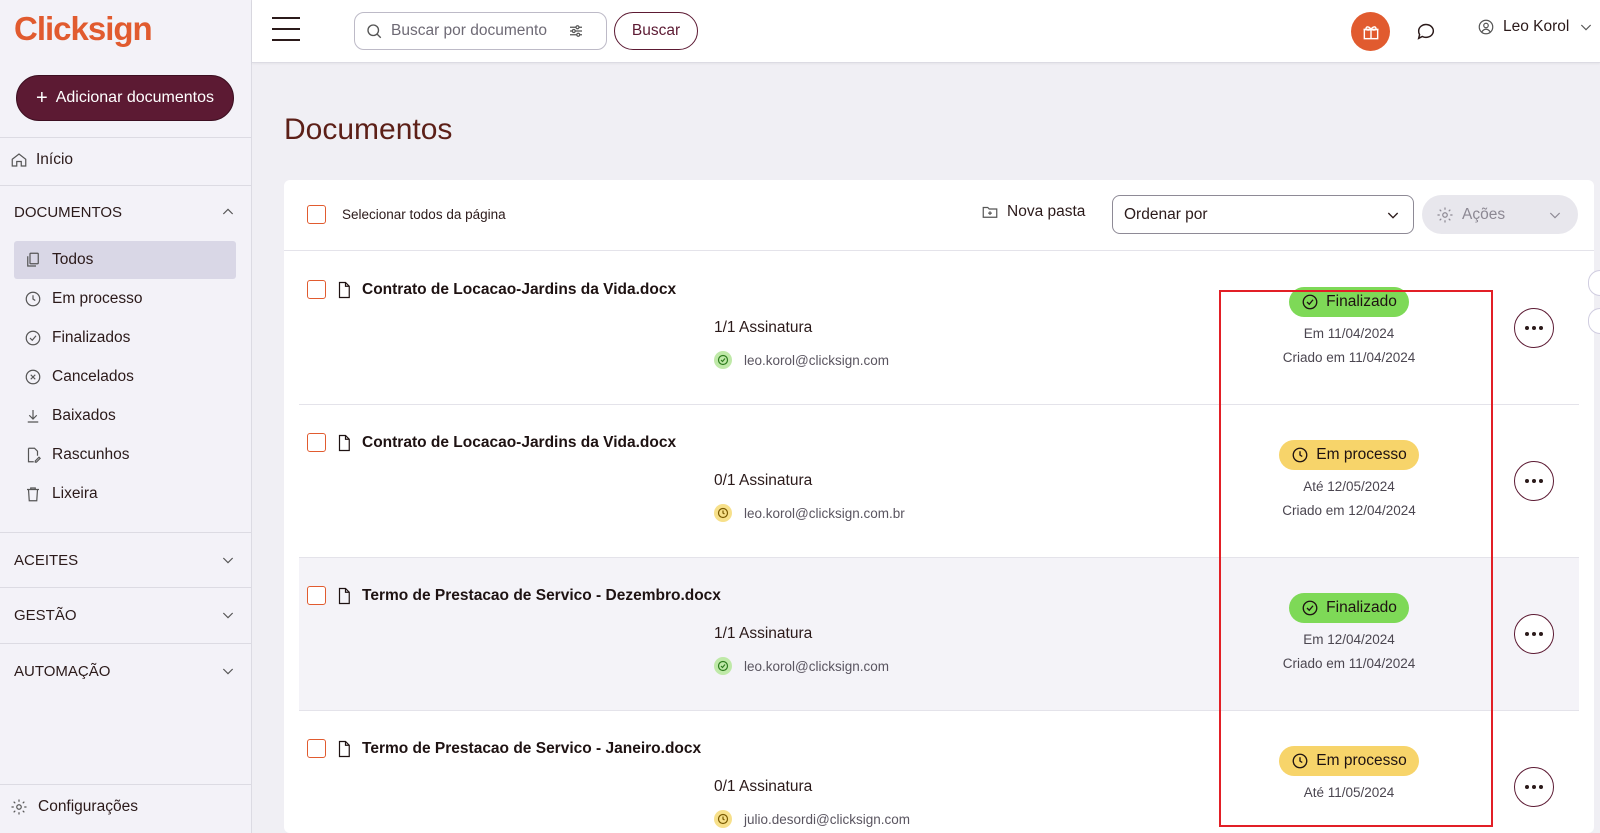  What do you see at coordinates (1349, 333) in the screenshot?
I see `status-date: Em 11/04/2024` at bounding box center [1349, 333].